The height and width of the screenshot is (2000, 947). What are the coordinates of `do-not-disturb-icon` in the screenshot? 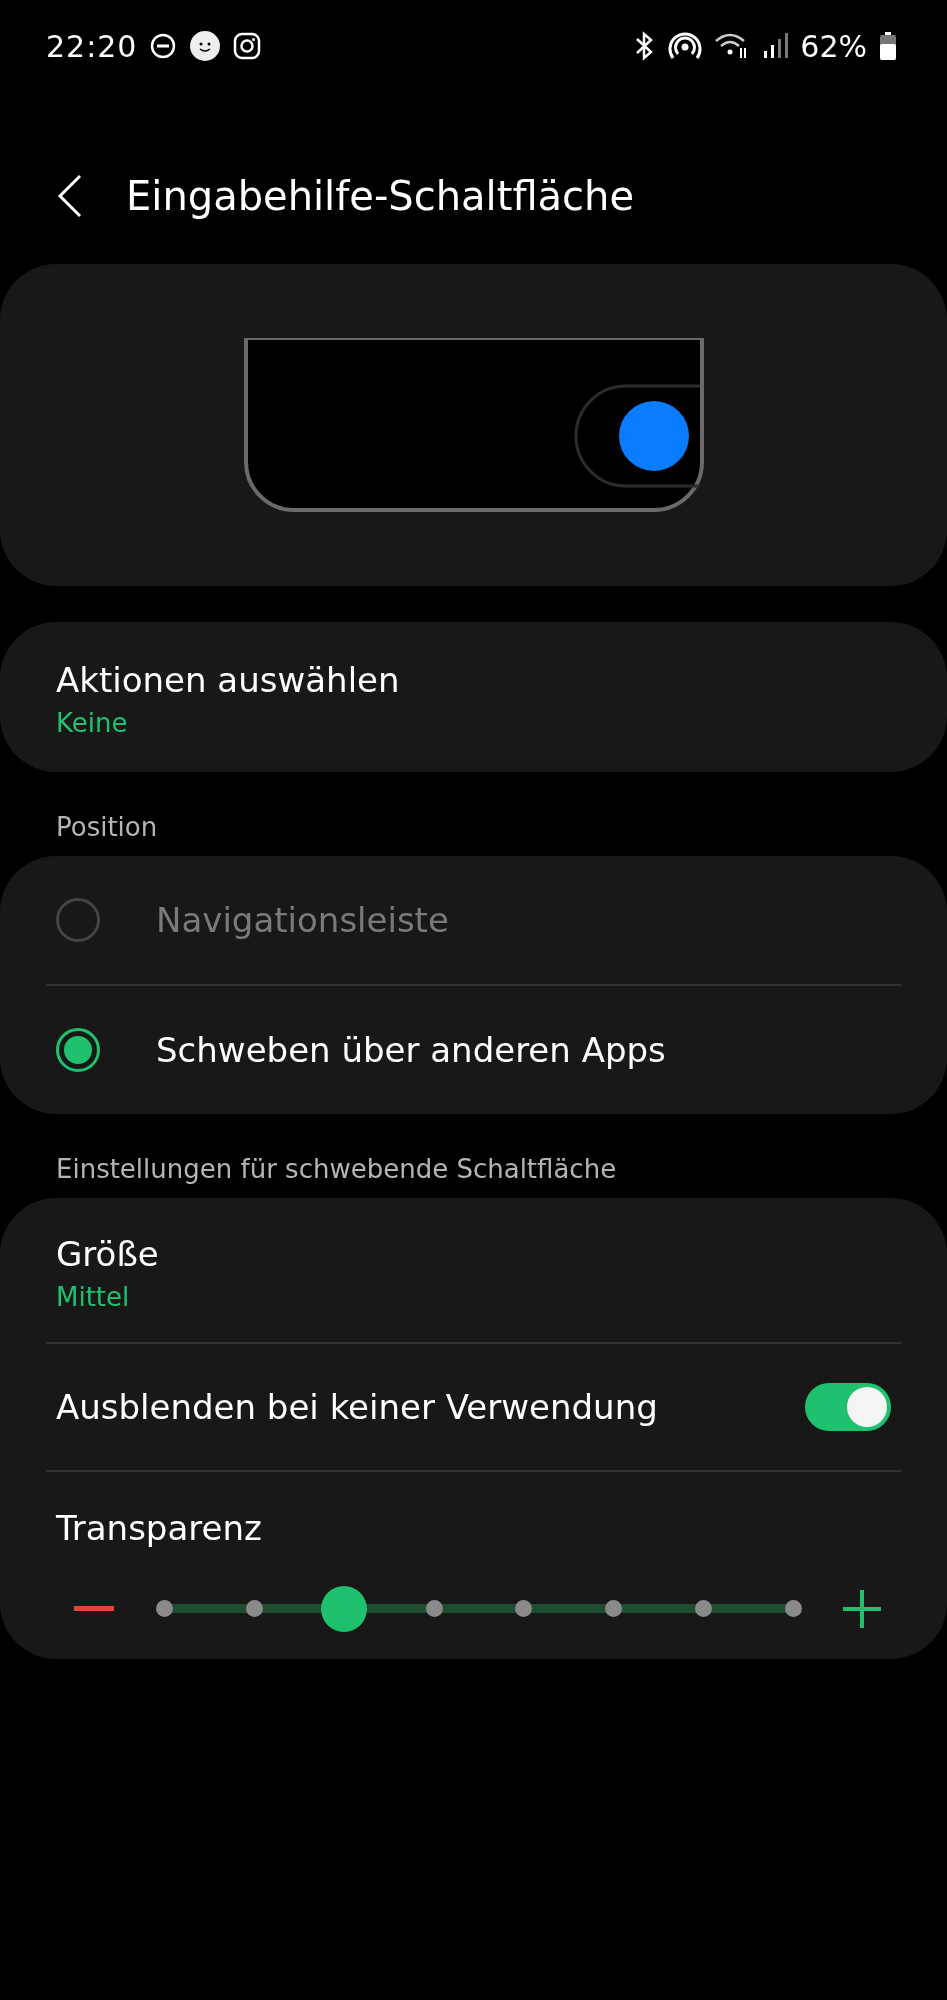 It's located at (163, 46).